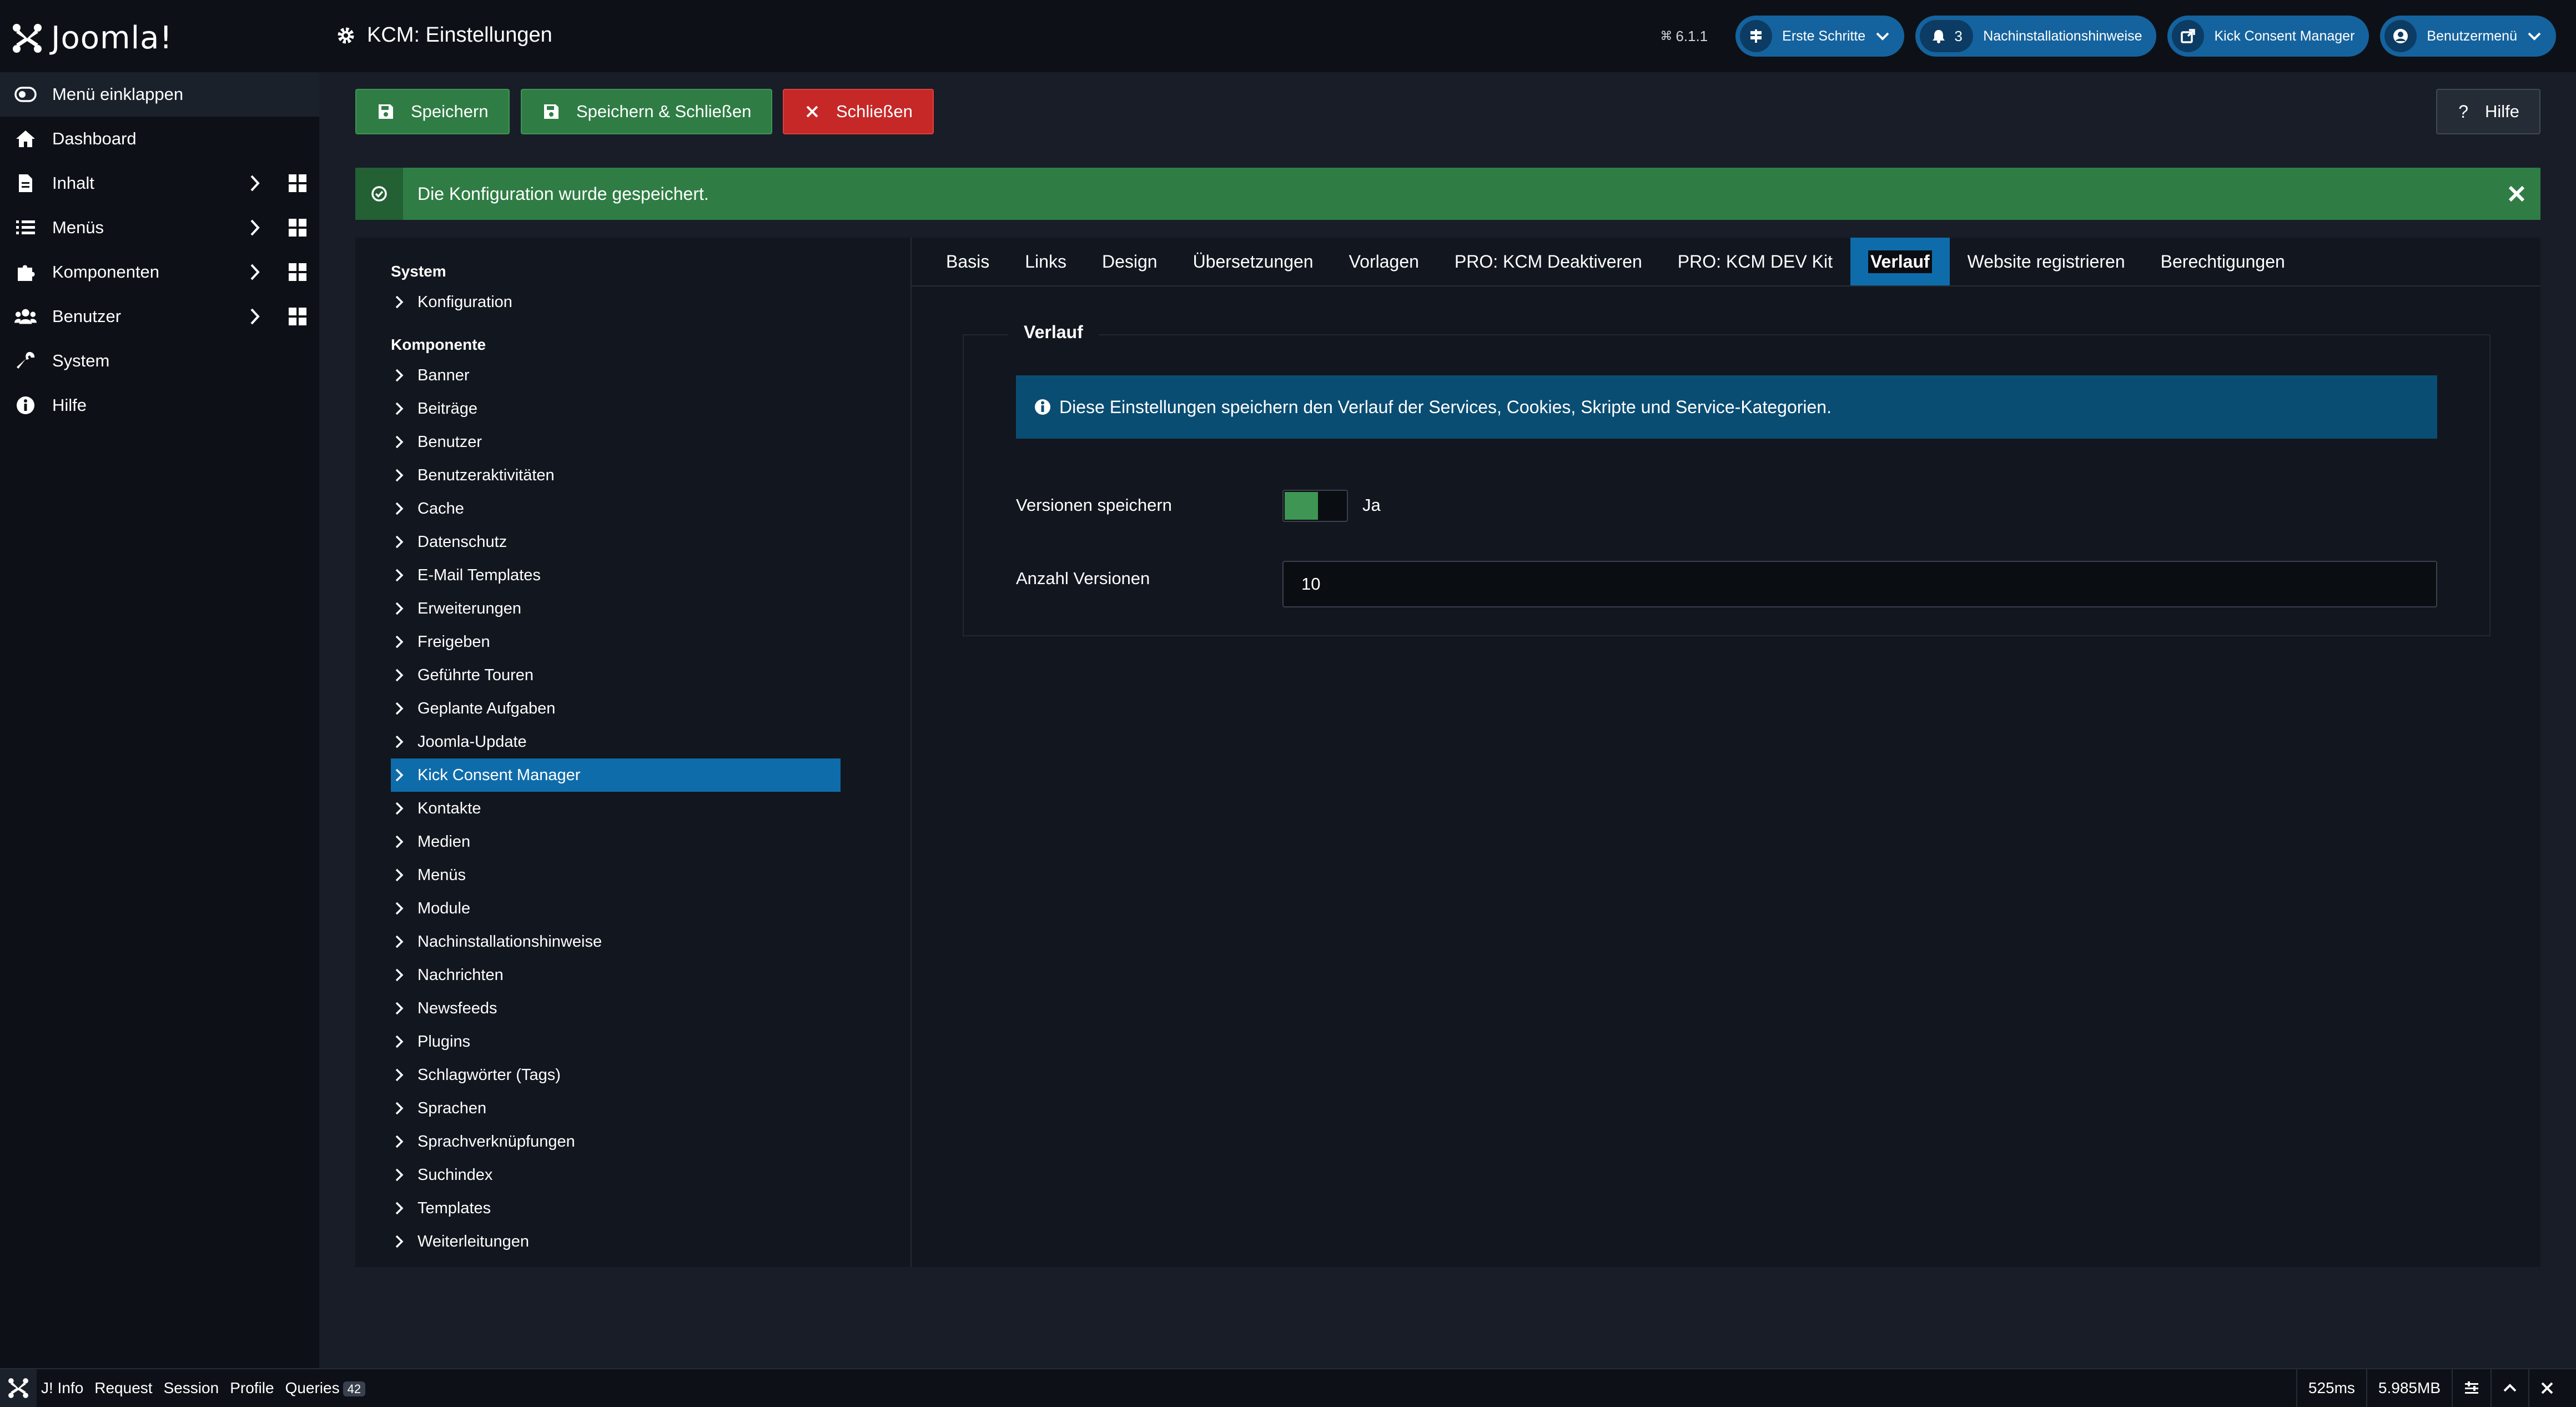  What do you see at coordinates (616, 442) in the screenshot?
I see `tree-item: Benutzer` at bounding box center [616, 442].